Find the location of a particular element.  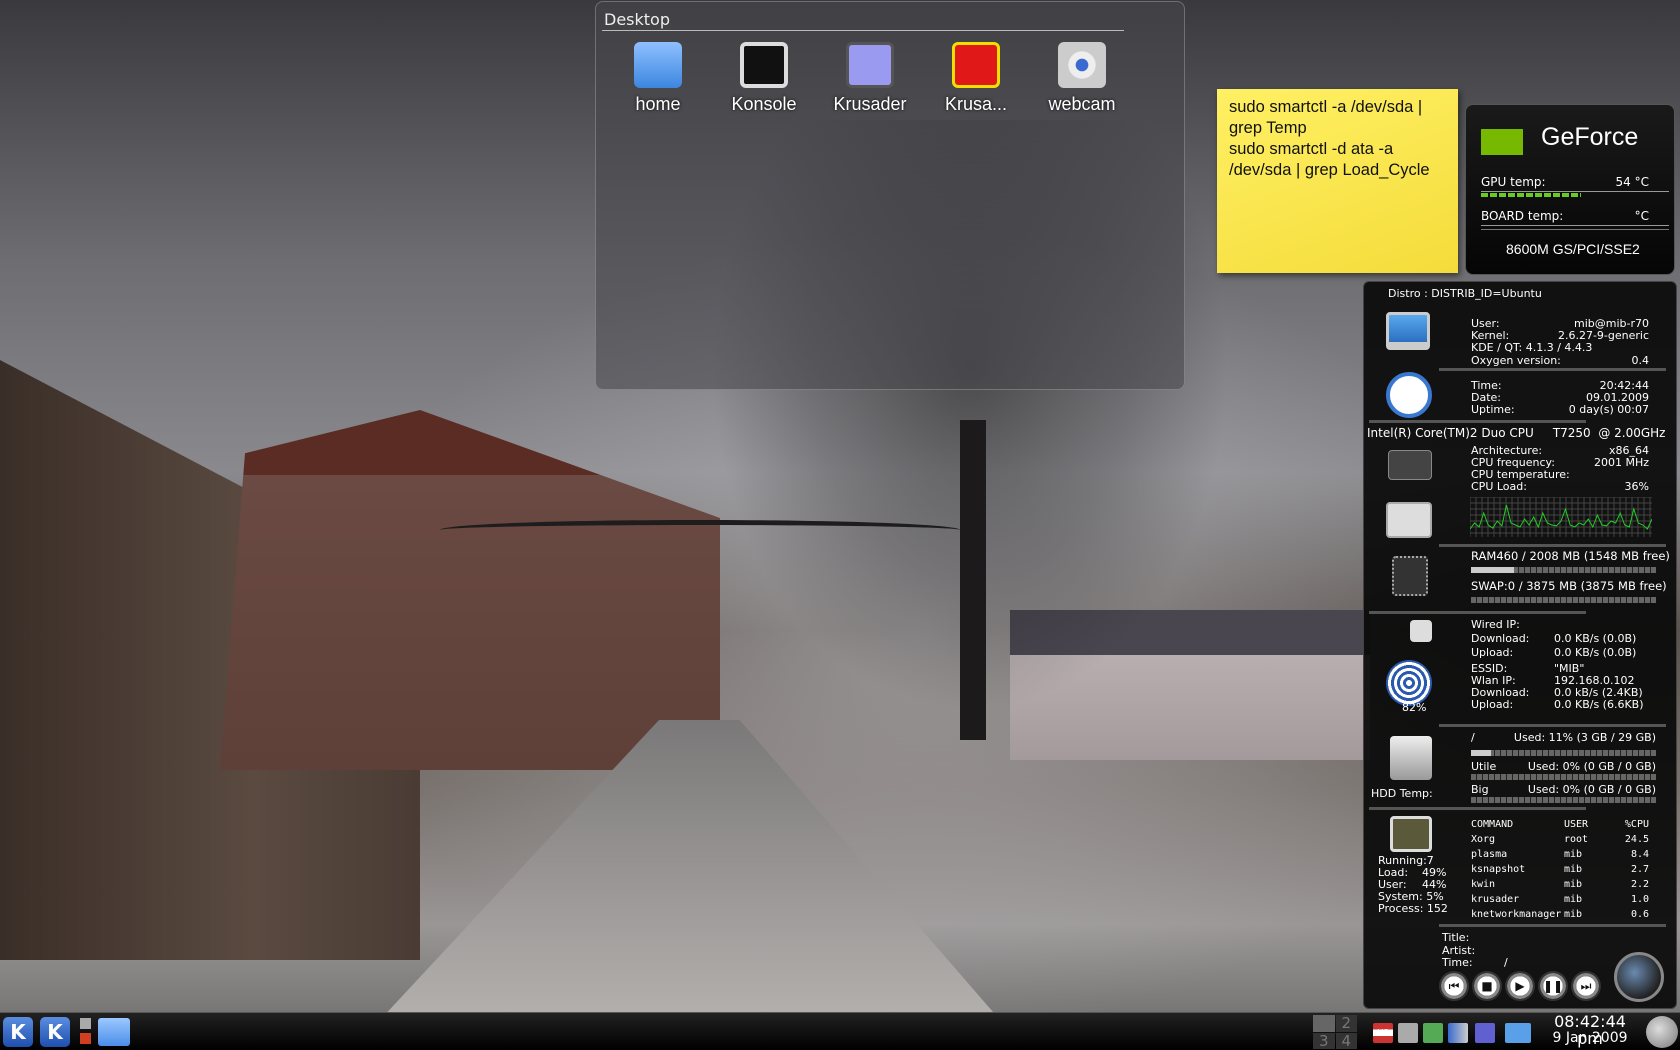

proc-cell: kwin is located at coordinates (1483, 884).